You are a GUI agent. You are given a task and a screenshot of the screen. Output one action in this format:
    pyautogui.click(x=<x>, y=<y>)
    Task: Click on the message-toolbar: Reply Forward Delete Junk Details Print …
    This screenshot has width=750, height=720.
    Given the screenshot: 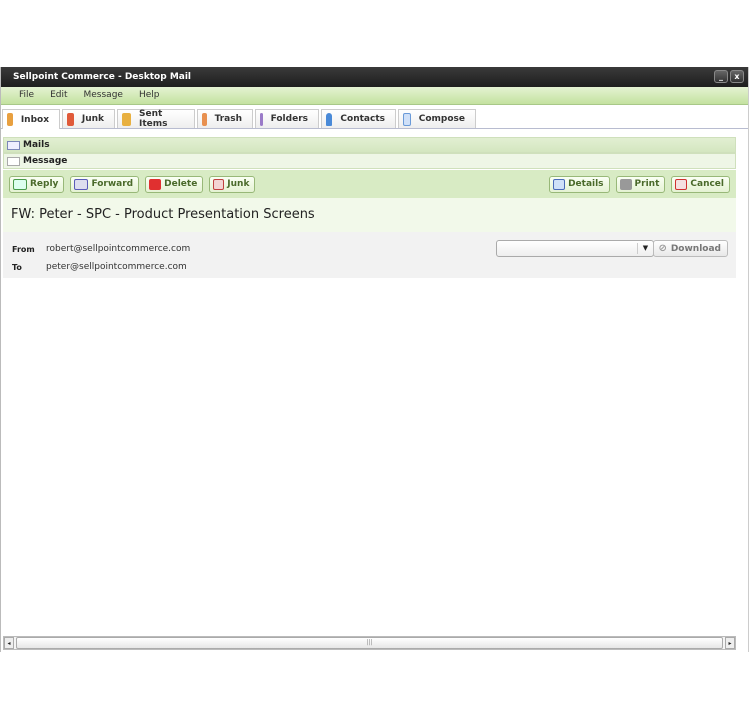 What is the action you would take?
    pyautogui.click(x=369, y=184)
    